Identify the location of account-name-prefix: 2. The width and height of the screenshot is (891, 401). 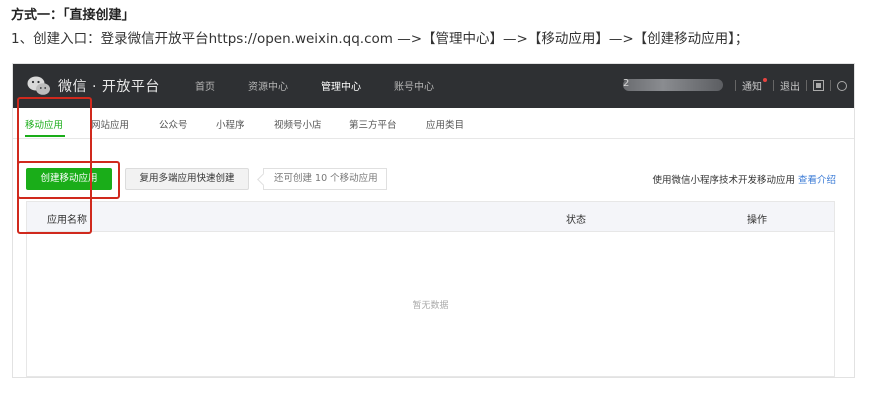
(626, 83).